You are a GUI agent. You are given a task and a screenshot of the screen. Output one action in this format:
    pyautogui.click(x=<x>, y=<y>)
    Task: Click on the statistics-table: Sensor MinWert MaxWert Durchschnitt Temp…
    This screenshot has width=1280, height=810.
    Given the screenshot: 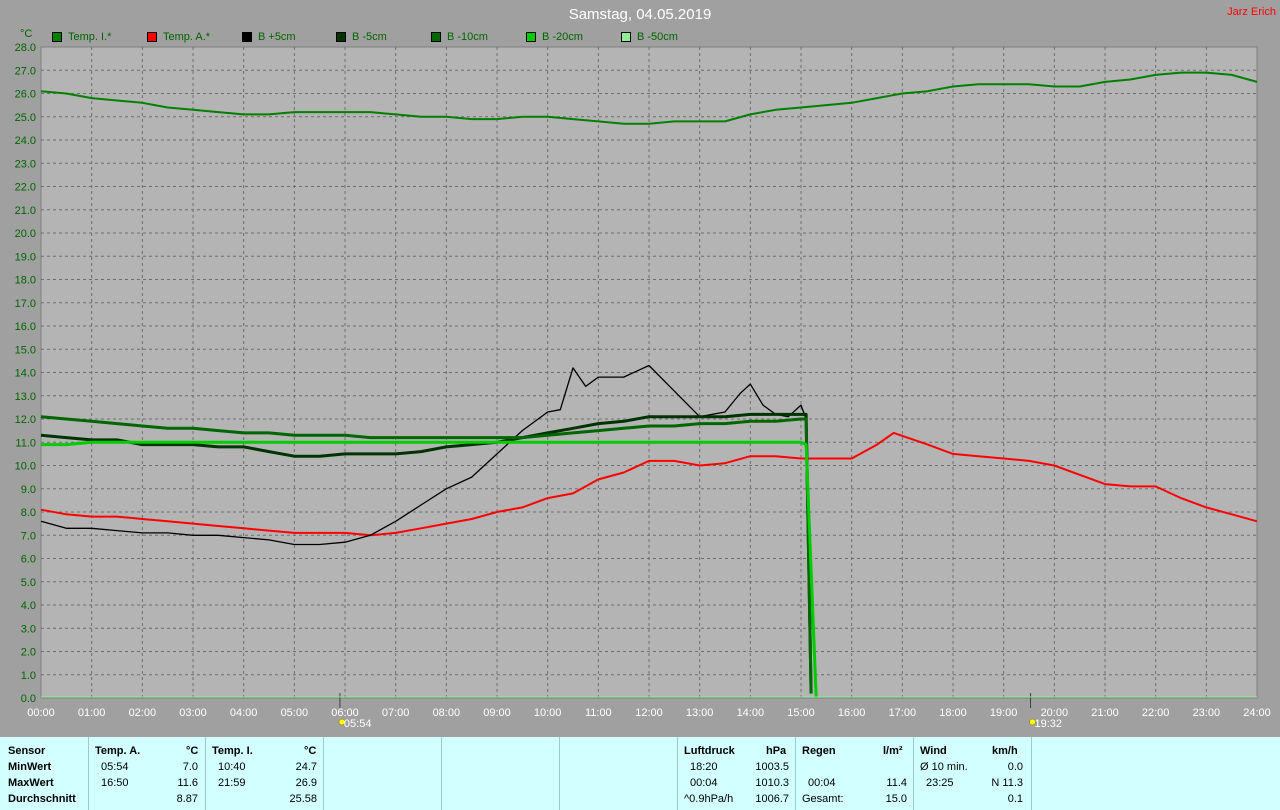 What is the action you would take?
    pyautogui.click(x=640, y=773)
    